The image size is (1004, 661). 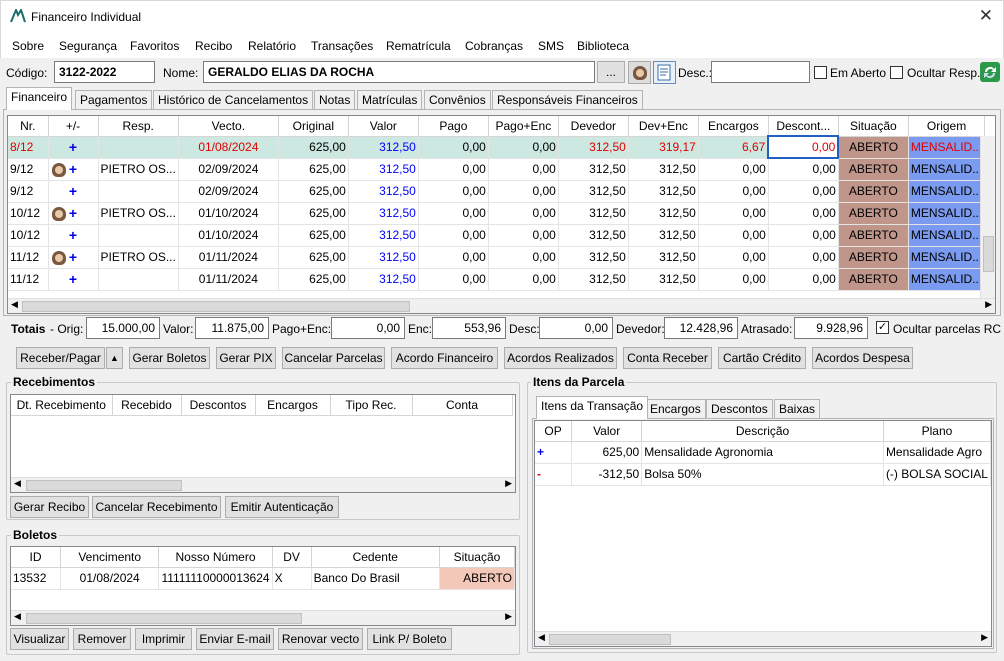 I want to click on menu-sms: SMS, so click(x=551, y=46).